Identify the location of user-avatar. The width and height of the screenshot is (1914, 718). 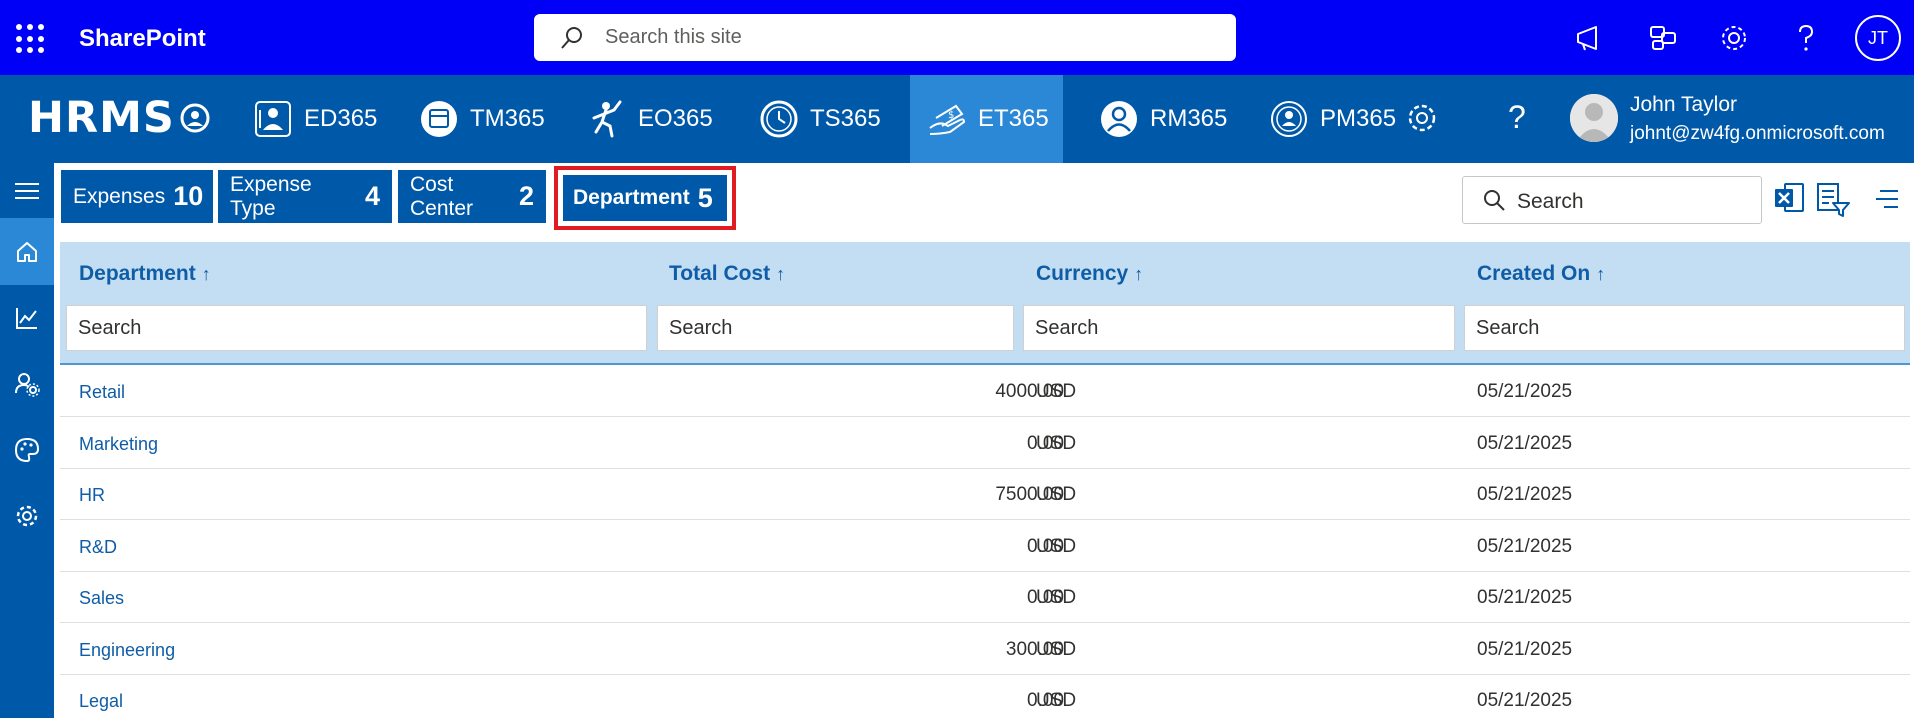
(1594, 118).